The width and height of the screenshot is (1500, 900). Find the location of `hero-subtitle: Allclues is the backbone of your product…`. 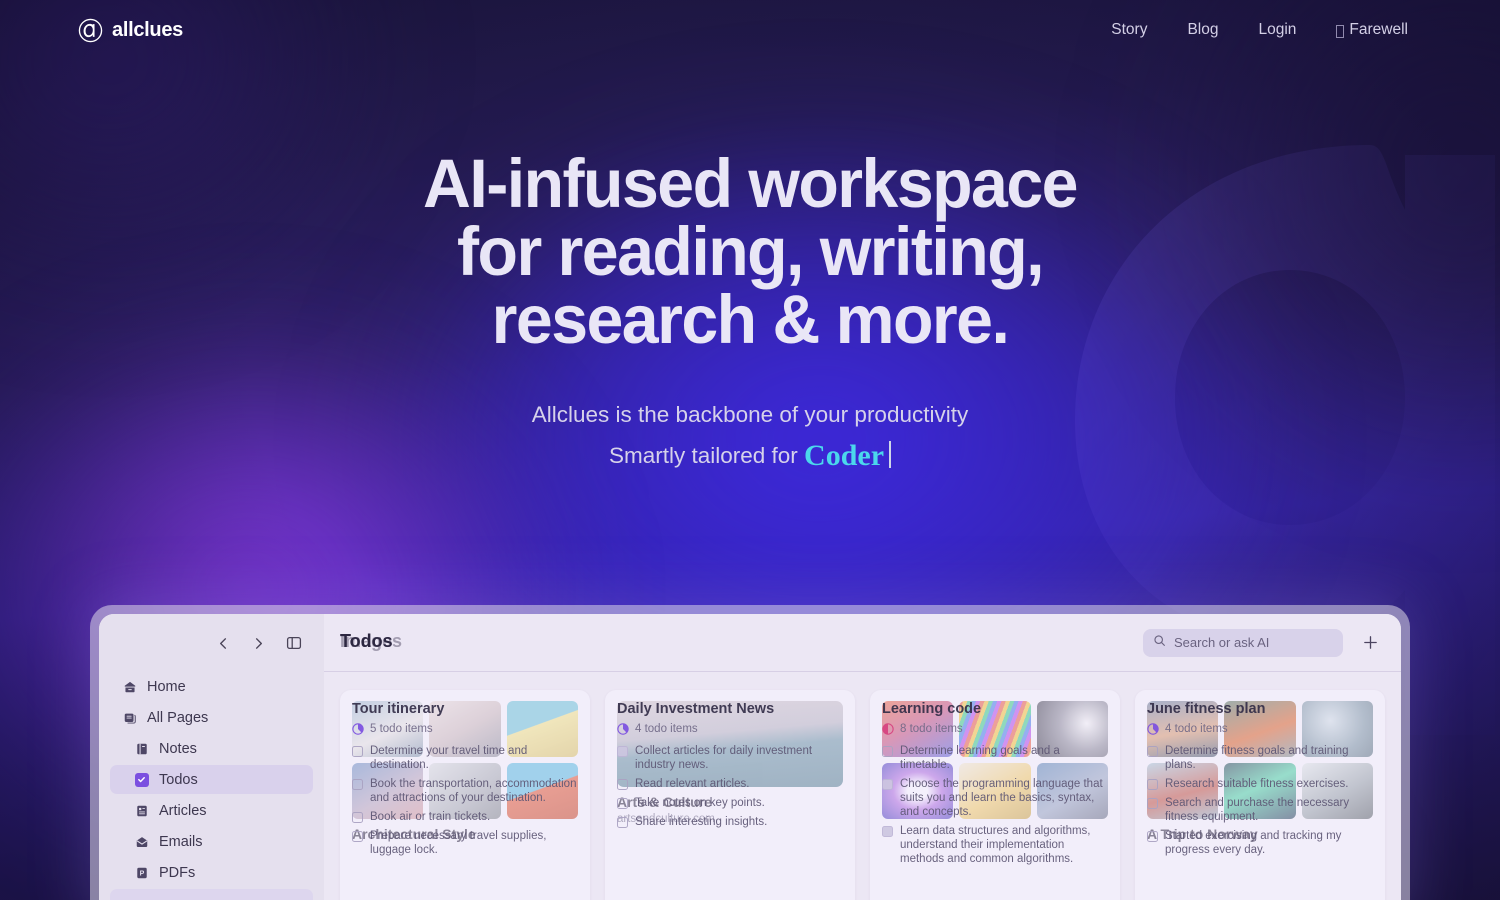

hero-subtitle: Allclues is the backbone of your product… is located at coordinates (750, 435).